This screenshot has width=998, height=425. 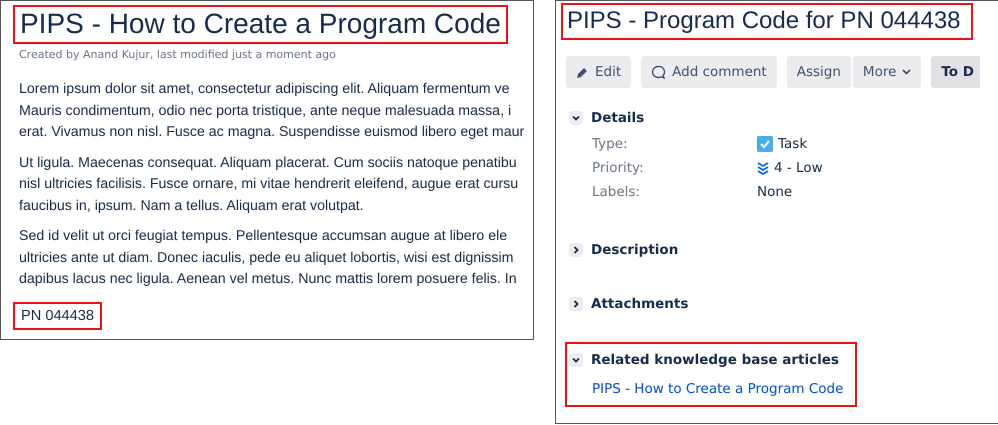 I want to click on paragraph-line: Sed id velit ut orci feugiat tempus. Pellentesque accumsan augue at libero ele, so click(x=263, y=236).